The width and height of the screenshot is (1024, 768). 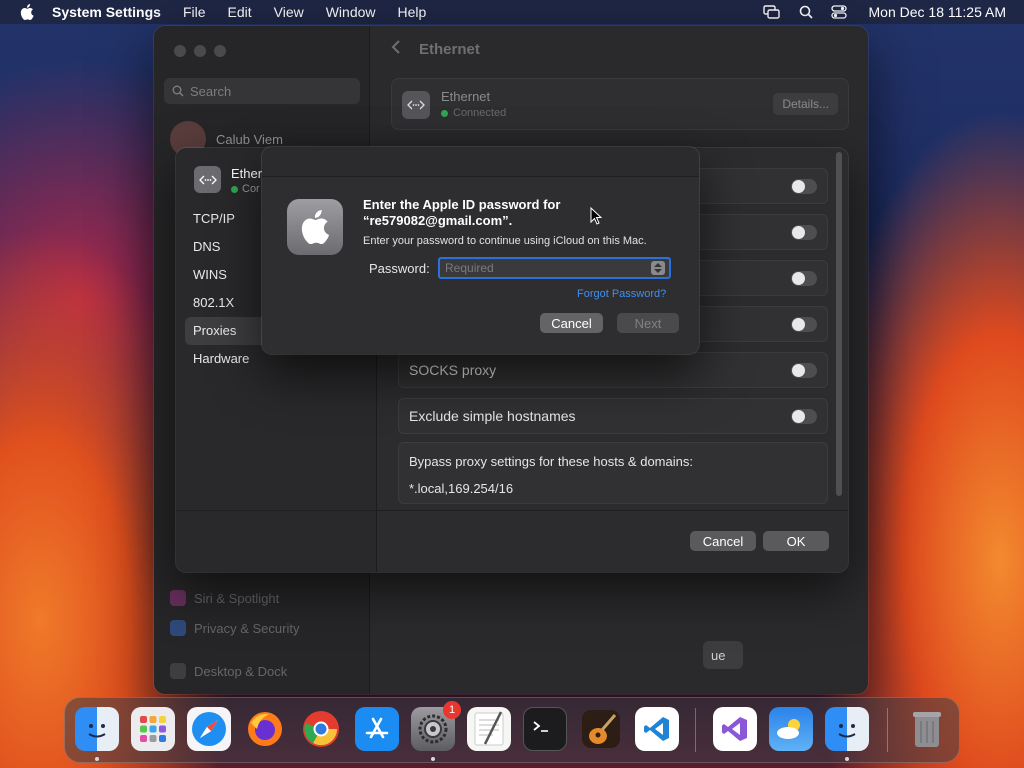 I want to click on user-name: Calub Viem, so click(x=249, y=139).